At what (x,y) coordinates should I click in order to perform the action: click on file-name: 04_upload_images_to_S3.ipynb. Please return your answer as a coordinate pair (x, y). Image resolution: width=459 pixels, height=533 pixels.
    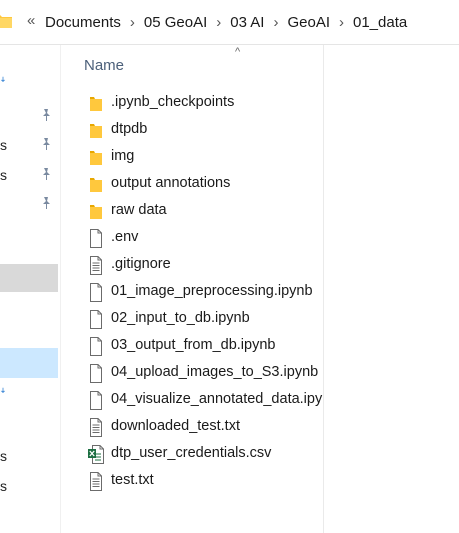
    Looking at the image, I should click on (215, 372).